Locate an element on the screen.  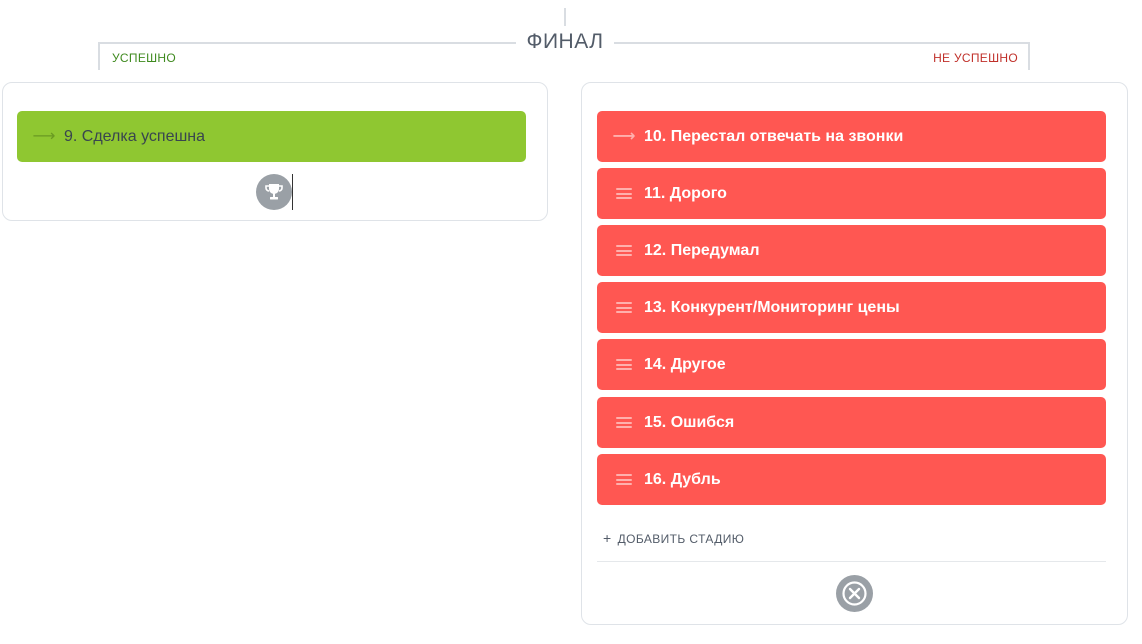
stage-item-fail: 14. Другое is located at coordinates (851, 364).